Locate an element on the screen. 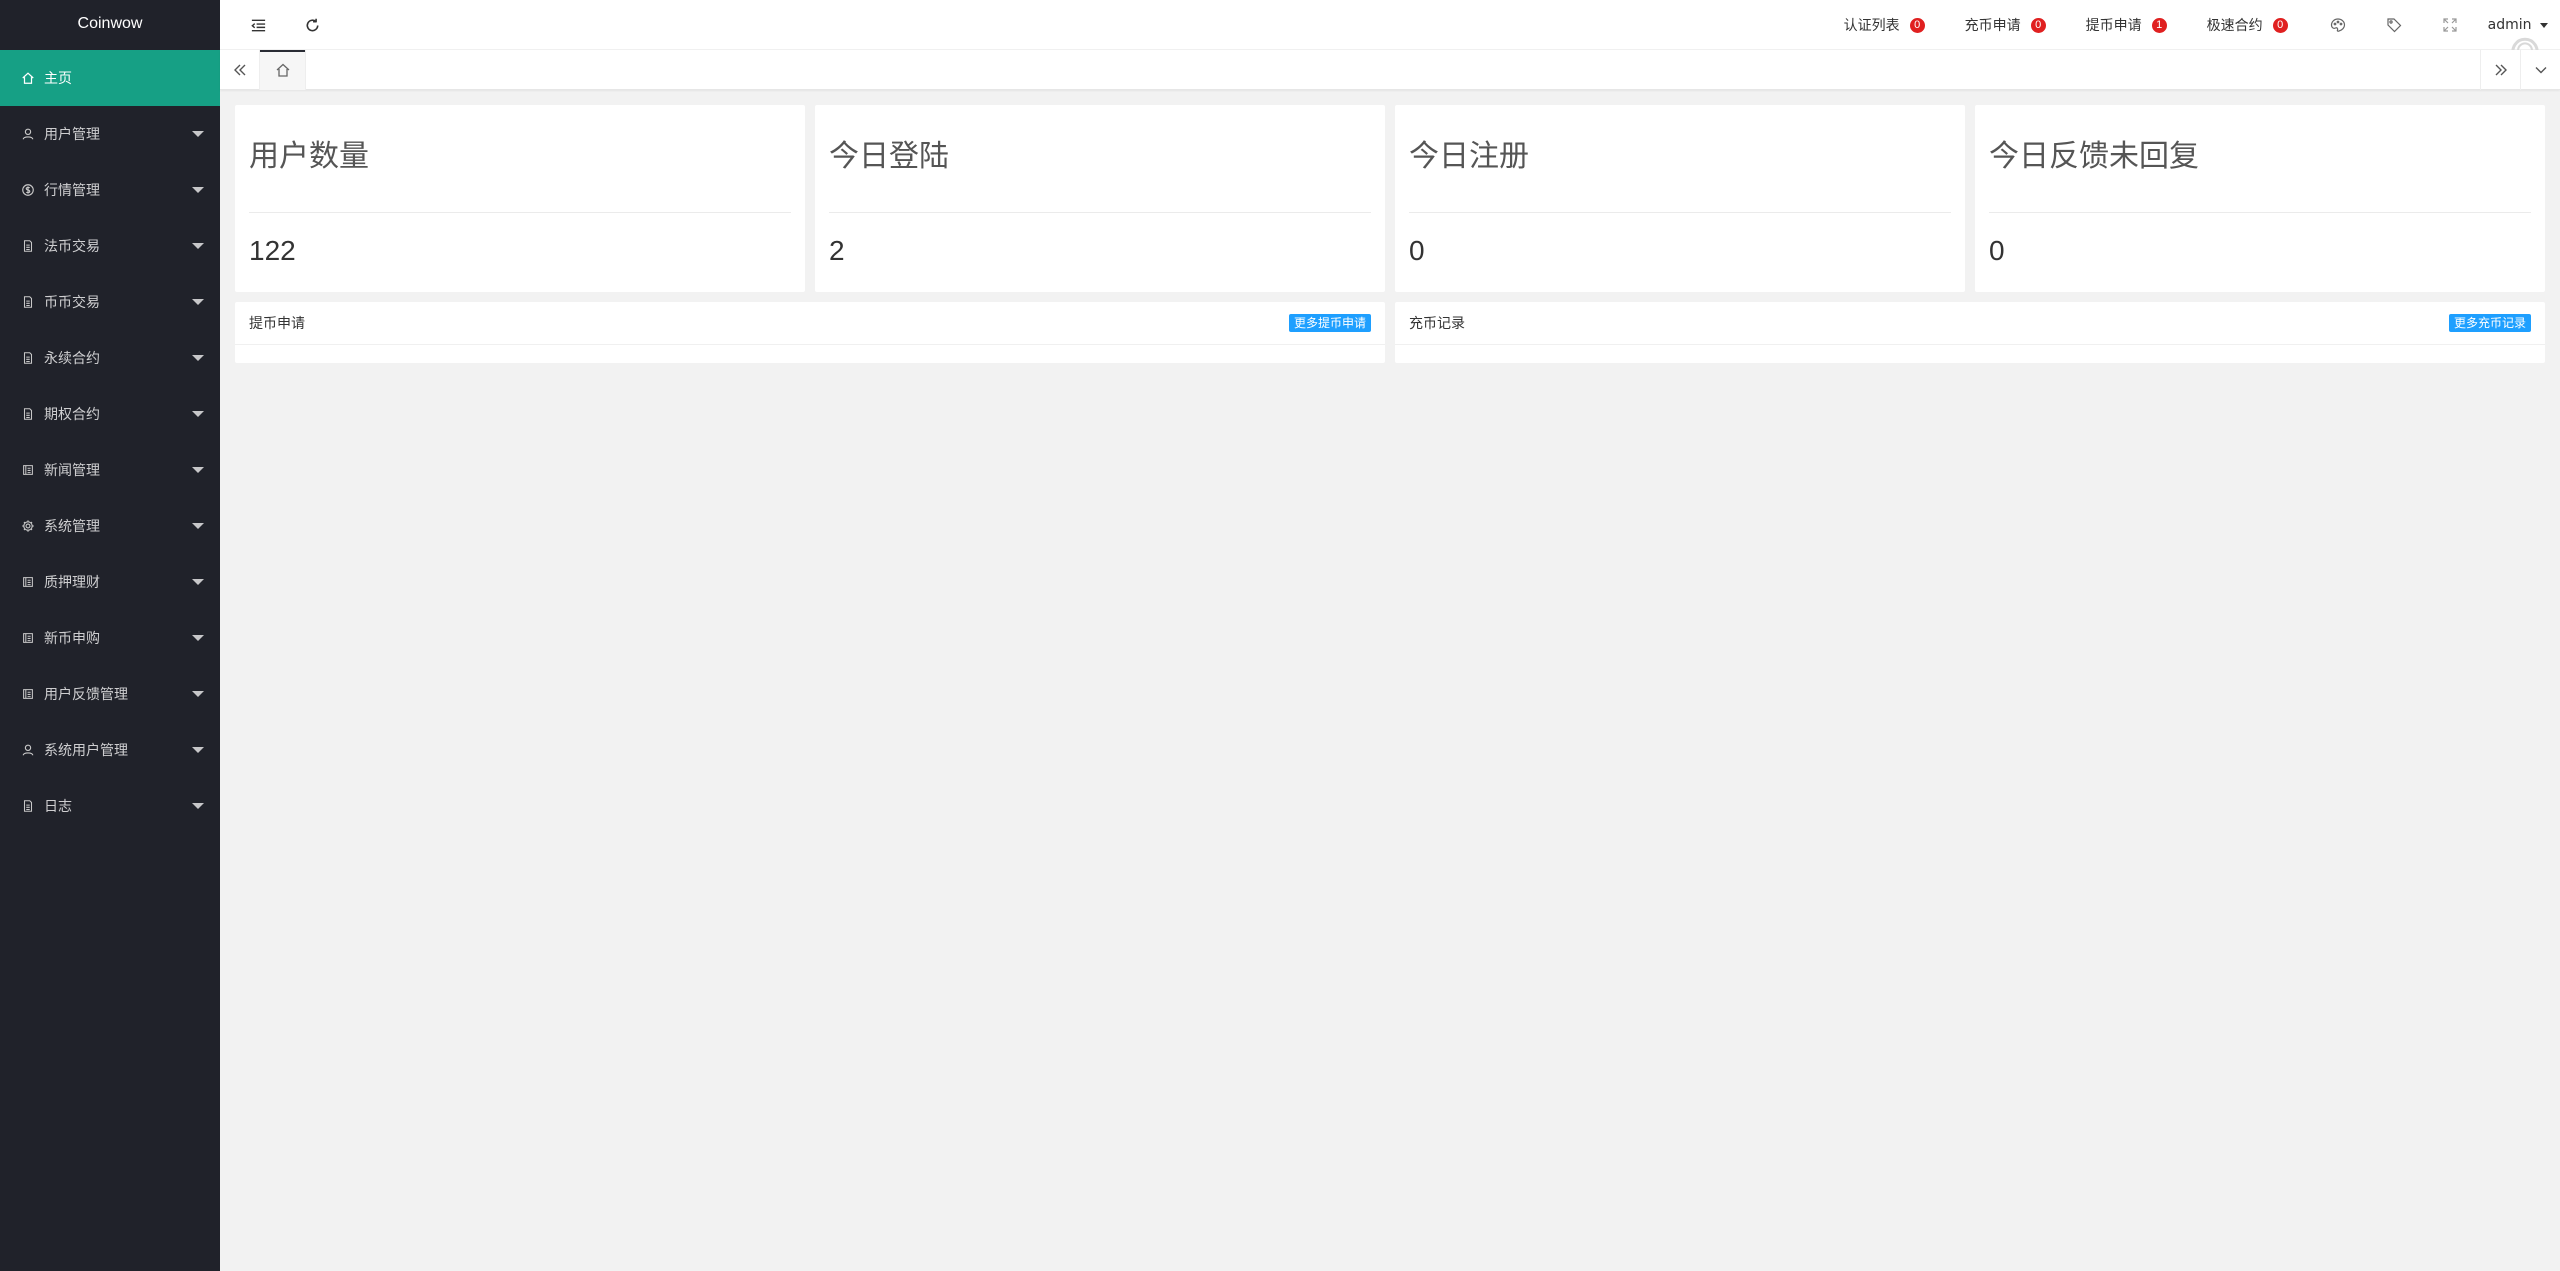  dollar-icon is located at coordinates (28, 190).